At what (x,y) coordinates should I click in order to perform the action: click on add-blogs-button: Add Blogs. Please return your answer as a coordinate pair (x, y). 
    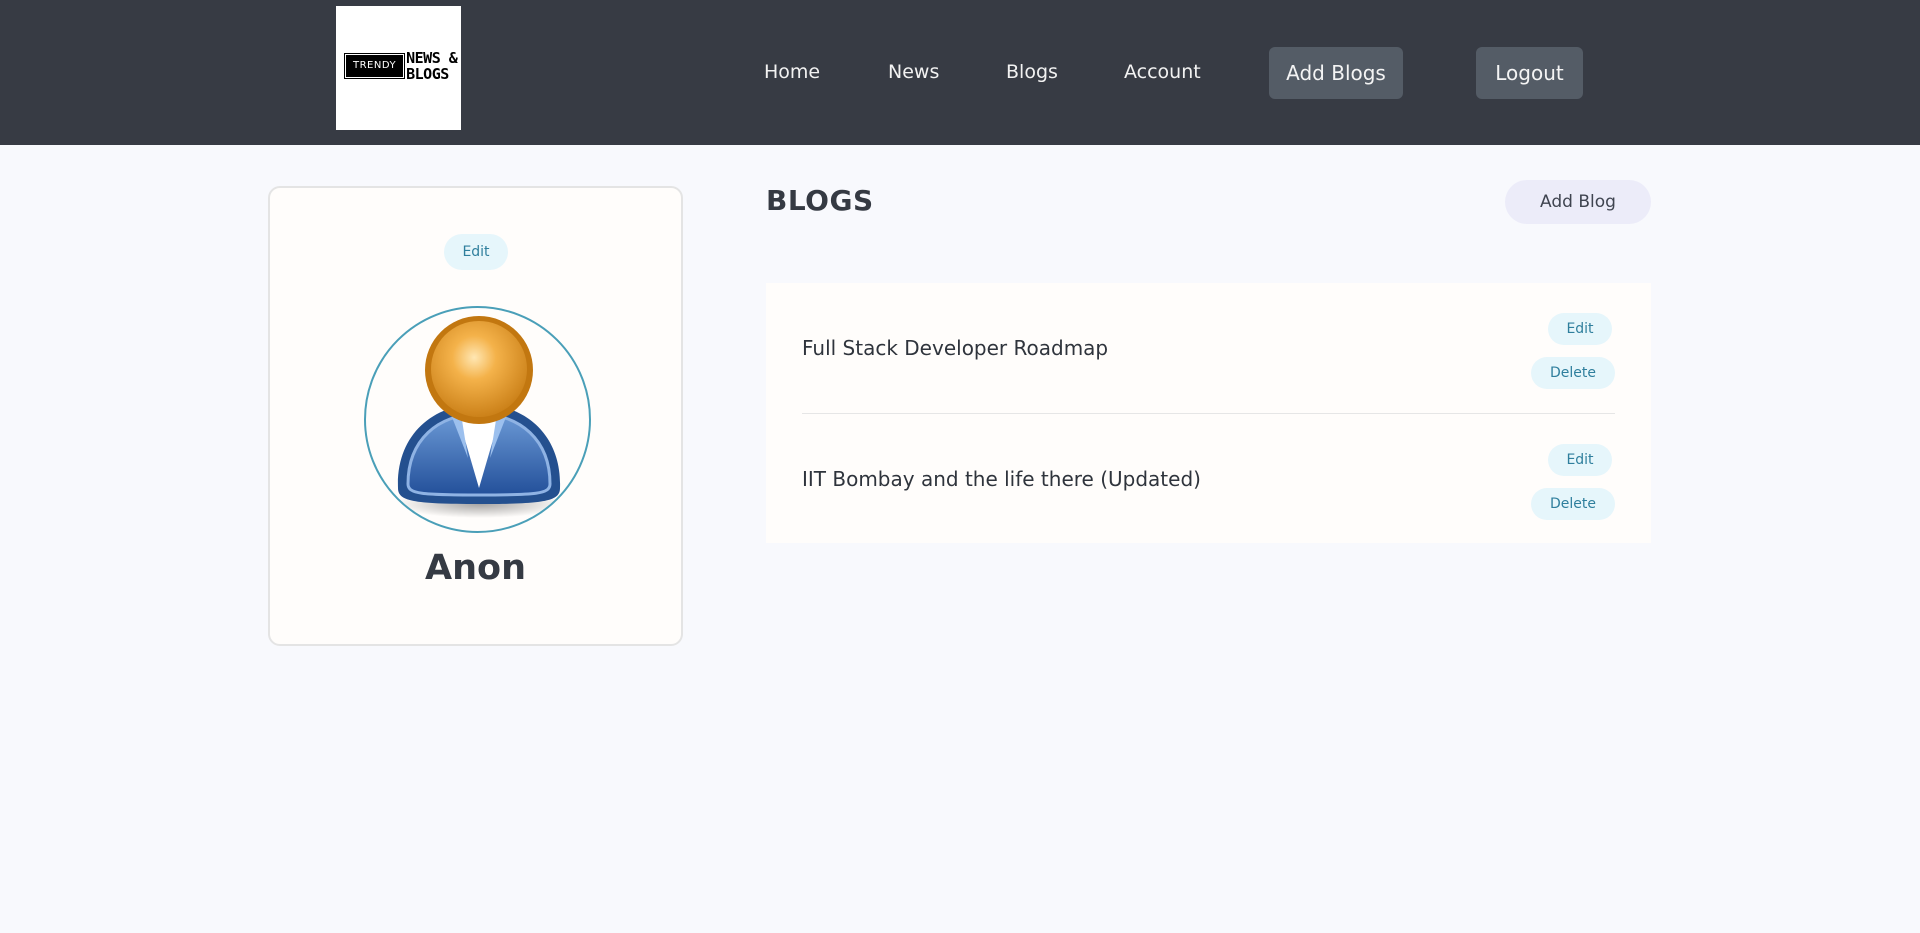
    Looking at the image, I should click on (1336, 73).